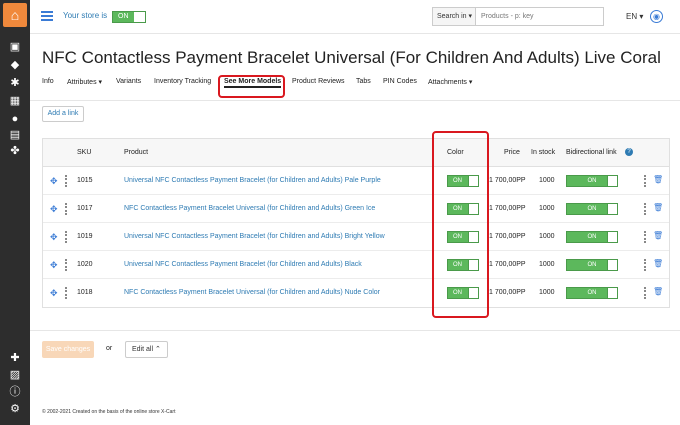  What do you see at coordinates (47, 16) in the screenshot?
I see `menu-icon` at bounding box center [47, 16].